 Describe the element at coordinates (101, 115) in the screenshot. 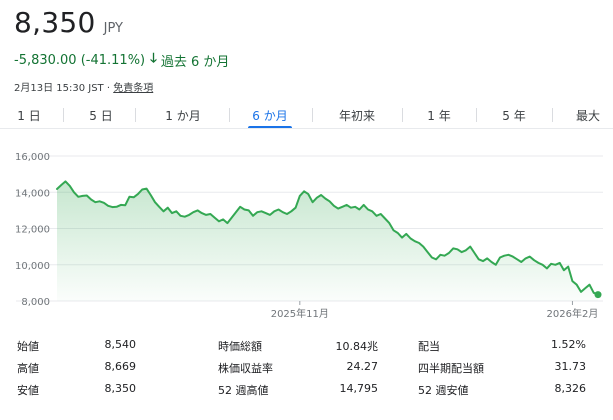

I see `tab-5d: 5 日` at that location.